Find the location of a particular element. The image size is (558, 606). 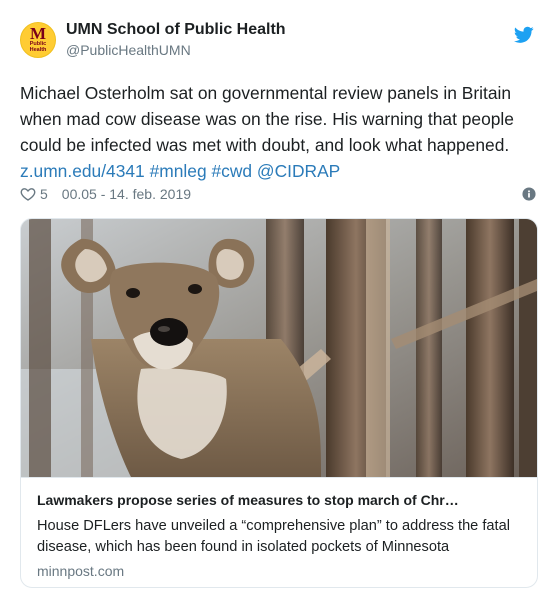

avatar-logo-letter: M is located at coordinates (38, 33).